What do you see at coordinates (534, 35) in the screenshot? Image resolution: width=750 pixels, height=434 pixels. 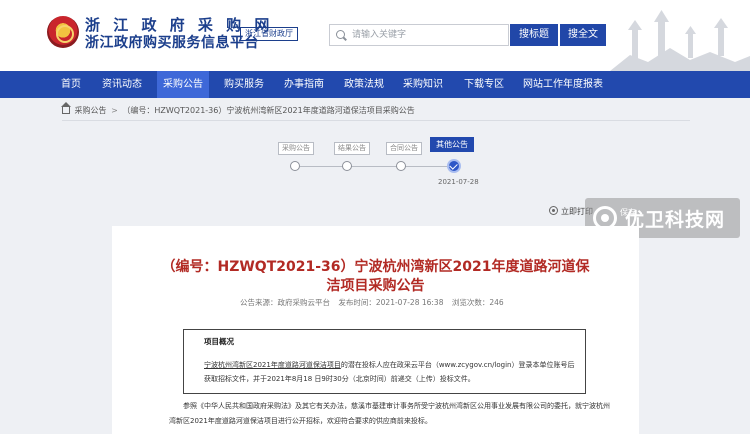 I see `search-title-button: 搜标题` at bounding box center [534, 35].